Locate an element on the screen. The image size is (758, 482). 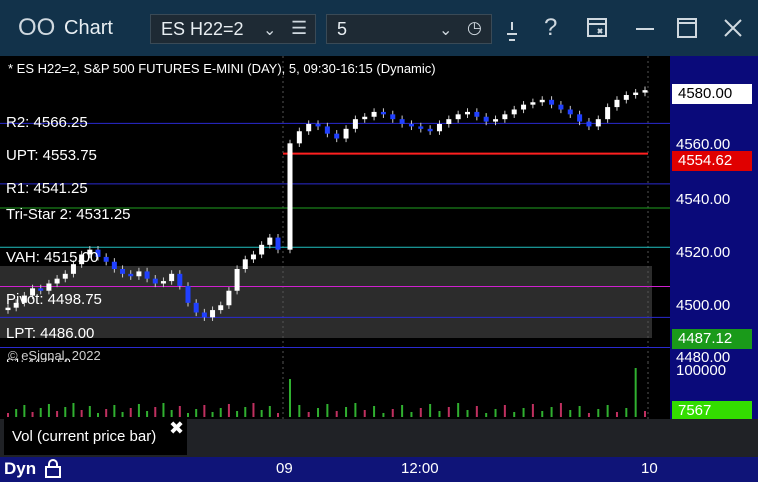
list-icon: ☰ is located at coordinates (299, 28).